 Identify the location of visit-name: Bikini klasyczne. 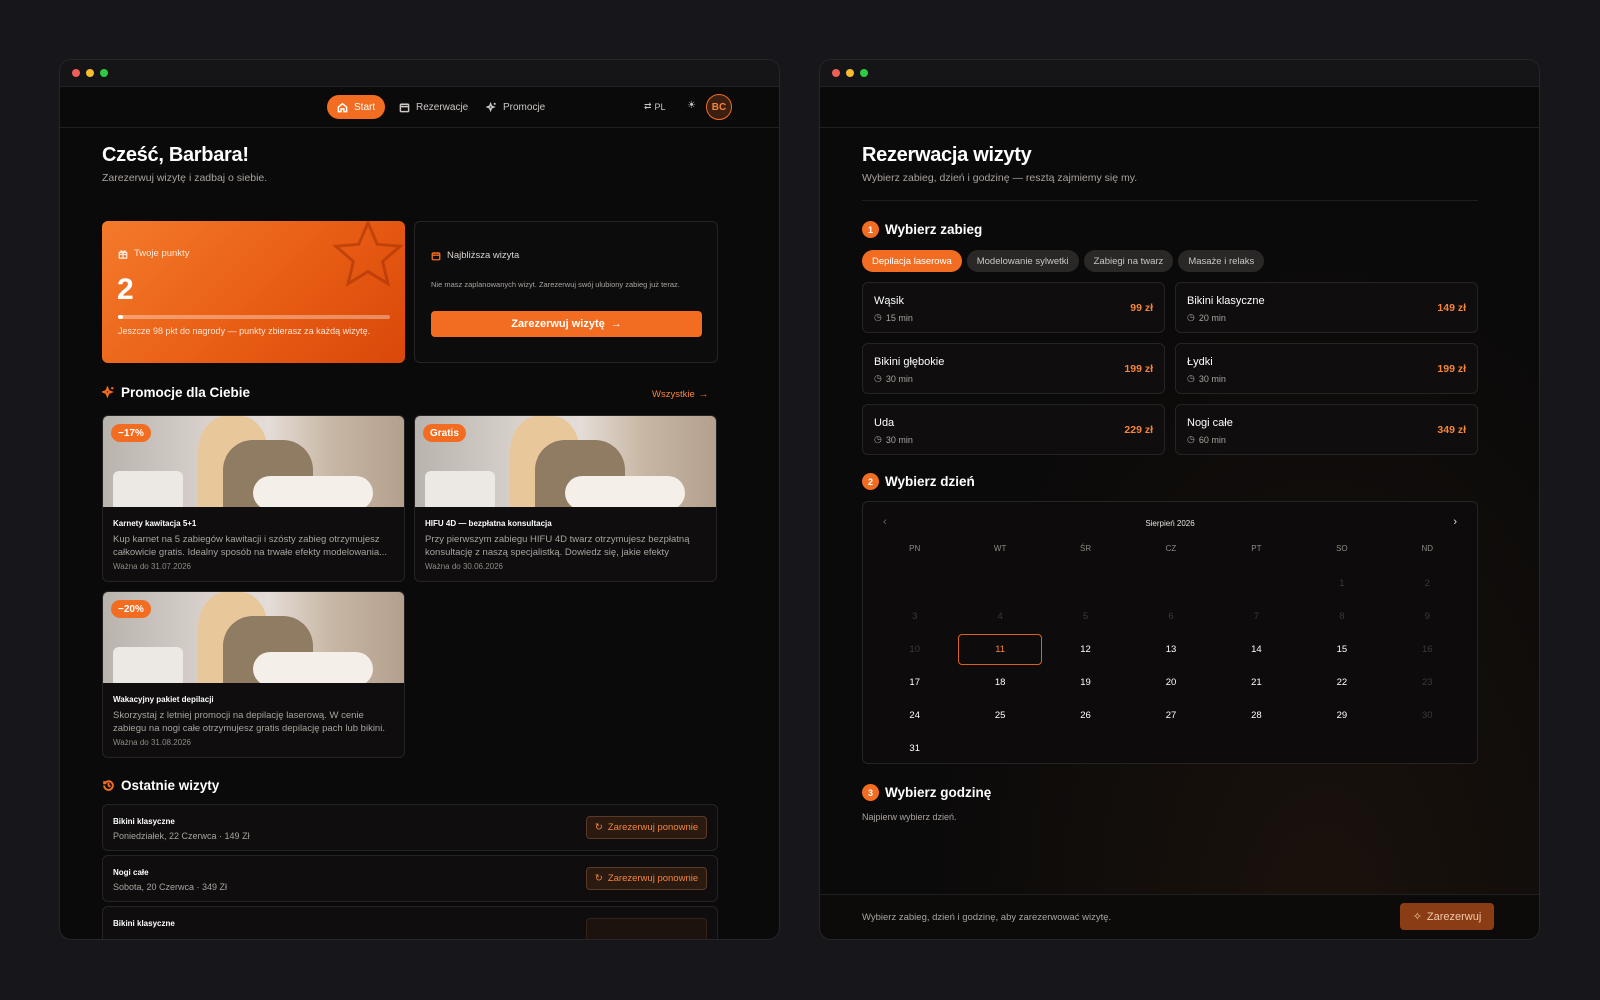
(144, 821).